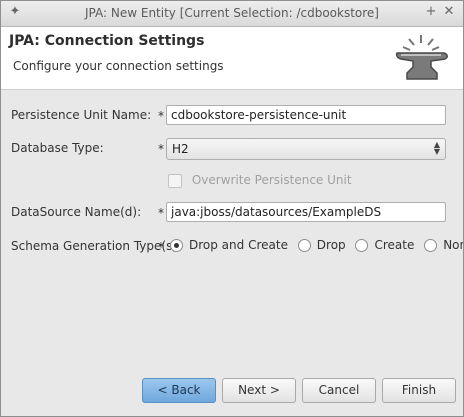 This screenshot has height=417, width=464. Describe the element at coordinates (436, 148) in the screenshot. I see `updown-arrows-icon: ▲ ▼` at that location.